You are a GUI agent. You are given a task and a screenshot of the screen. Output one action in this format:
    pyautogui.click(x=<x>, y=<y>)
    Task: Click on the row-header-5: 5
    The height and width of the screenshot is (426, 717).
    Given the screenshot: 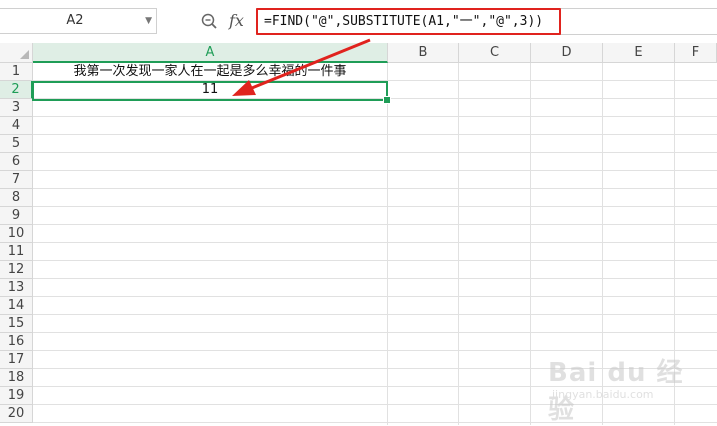 What is the action you would take?
    pyautogui.click(x=16, y=144)
    